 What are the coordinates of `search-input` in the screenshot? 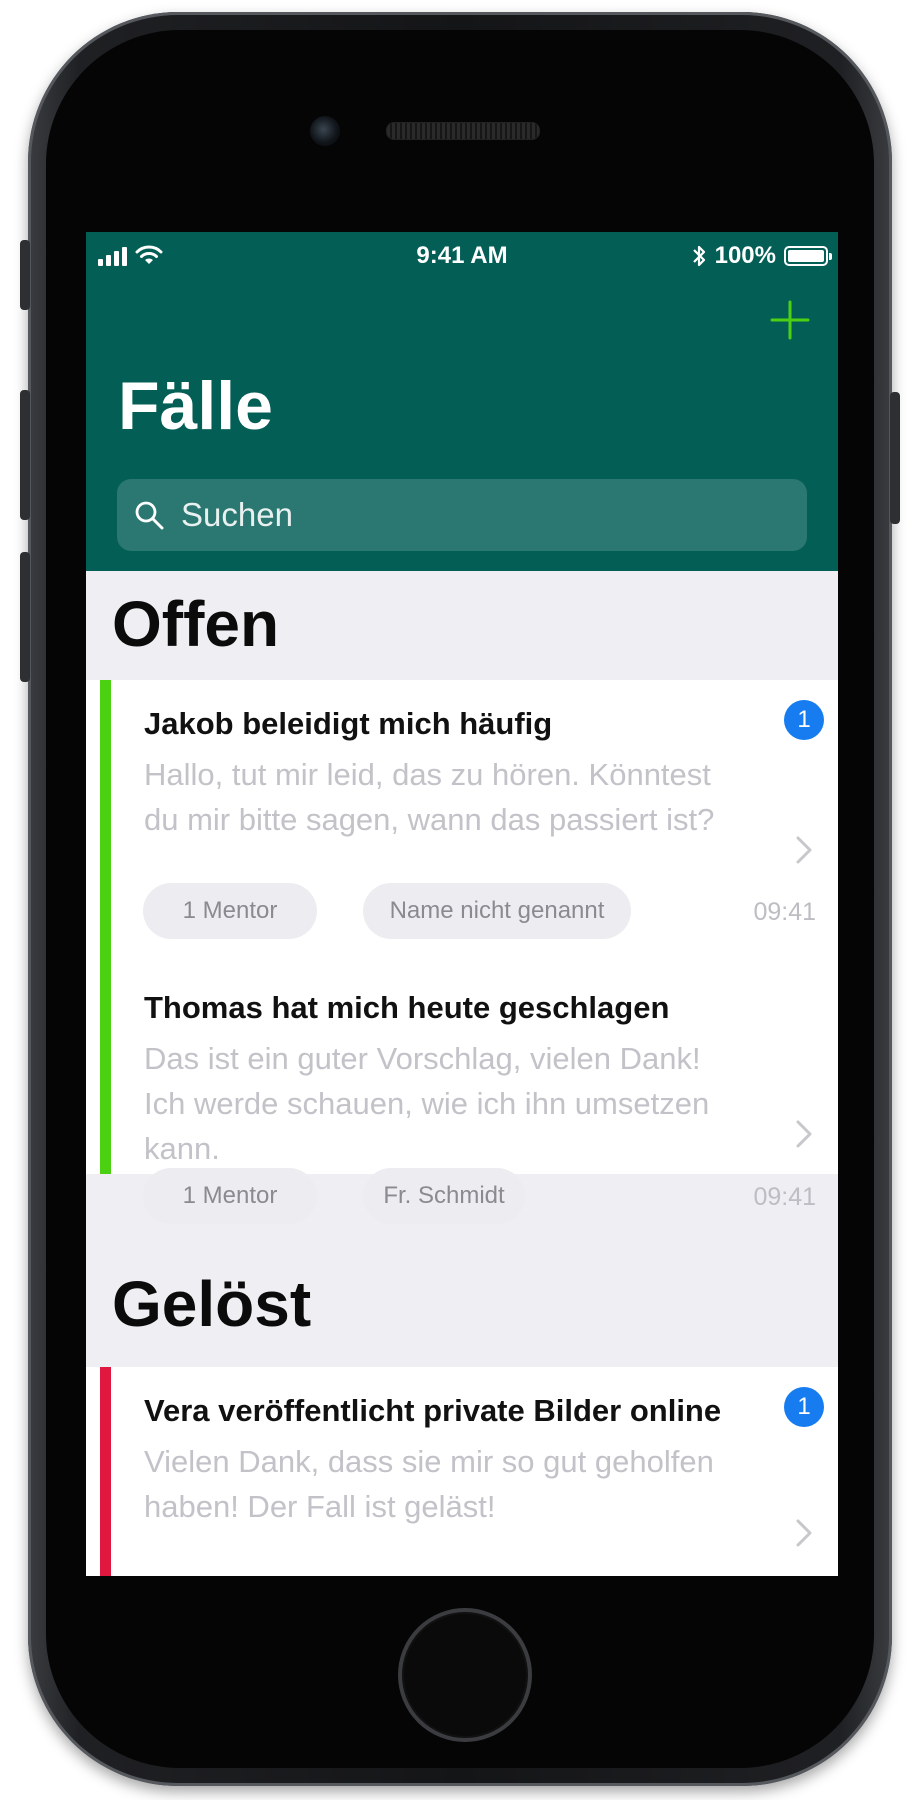 It's located at (481, 515).